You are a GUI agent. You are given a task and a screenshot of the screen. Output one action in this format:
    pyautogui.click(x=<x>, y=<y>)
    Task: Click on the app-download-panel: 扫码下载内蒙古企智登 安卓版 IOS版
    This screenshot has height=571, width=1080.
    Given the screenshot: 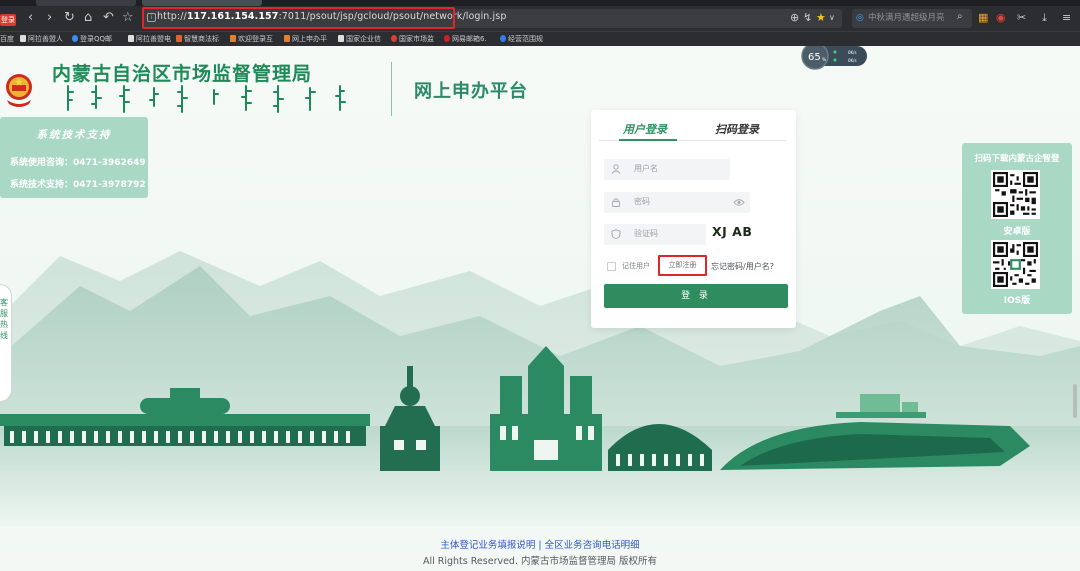 What is the action you would take?
    pyautogui.click(x=1017, y=228)
    